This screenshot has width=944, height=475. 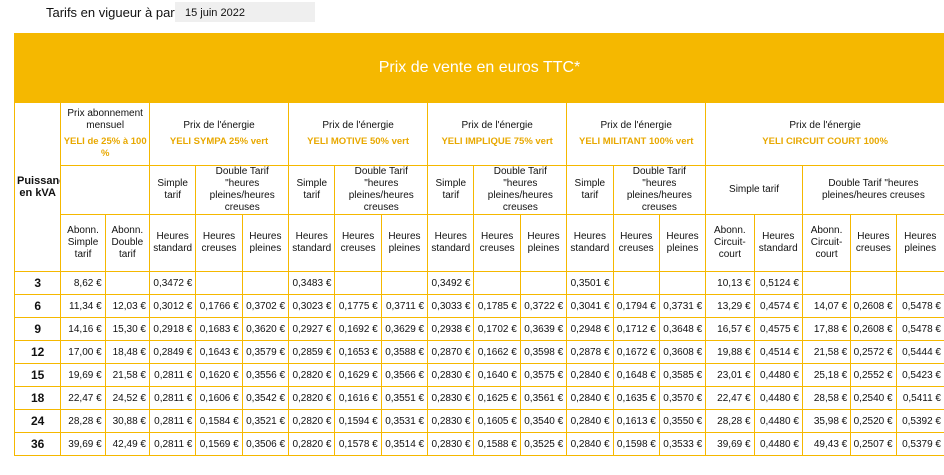 I want to click on price-cell: 11,34 €, so click(x=83, y=306).